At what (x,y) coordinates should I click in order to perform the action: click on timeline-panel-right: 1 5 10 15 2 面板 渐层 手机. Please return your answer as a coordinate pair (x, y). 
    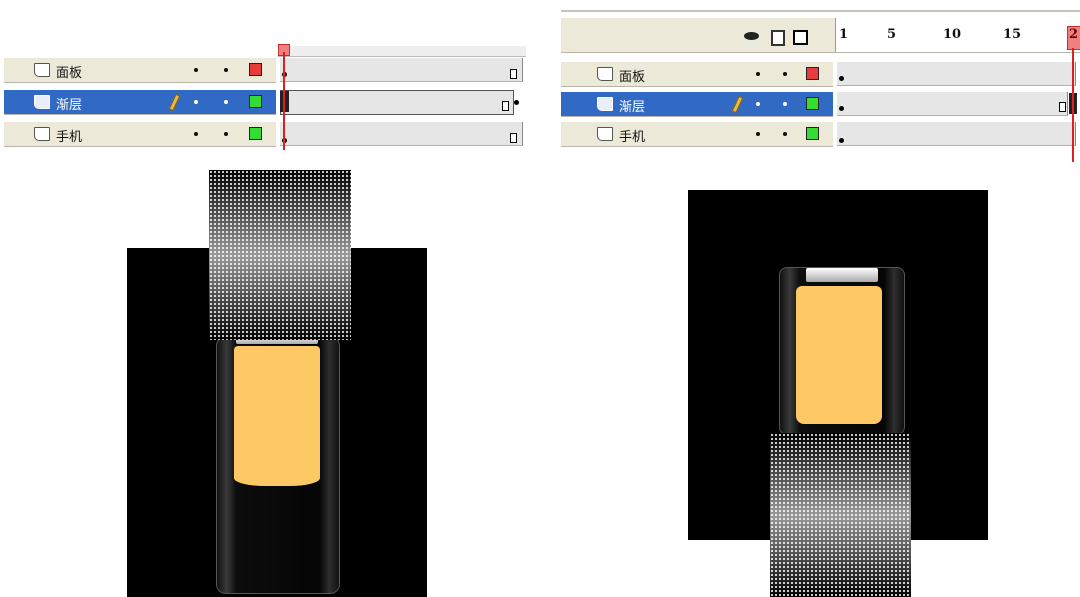
    Looking at the image, I should click on (820, 86).